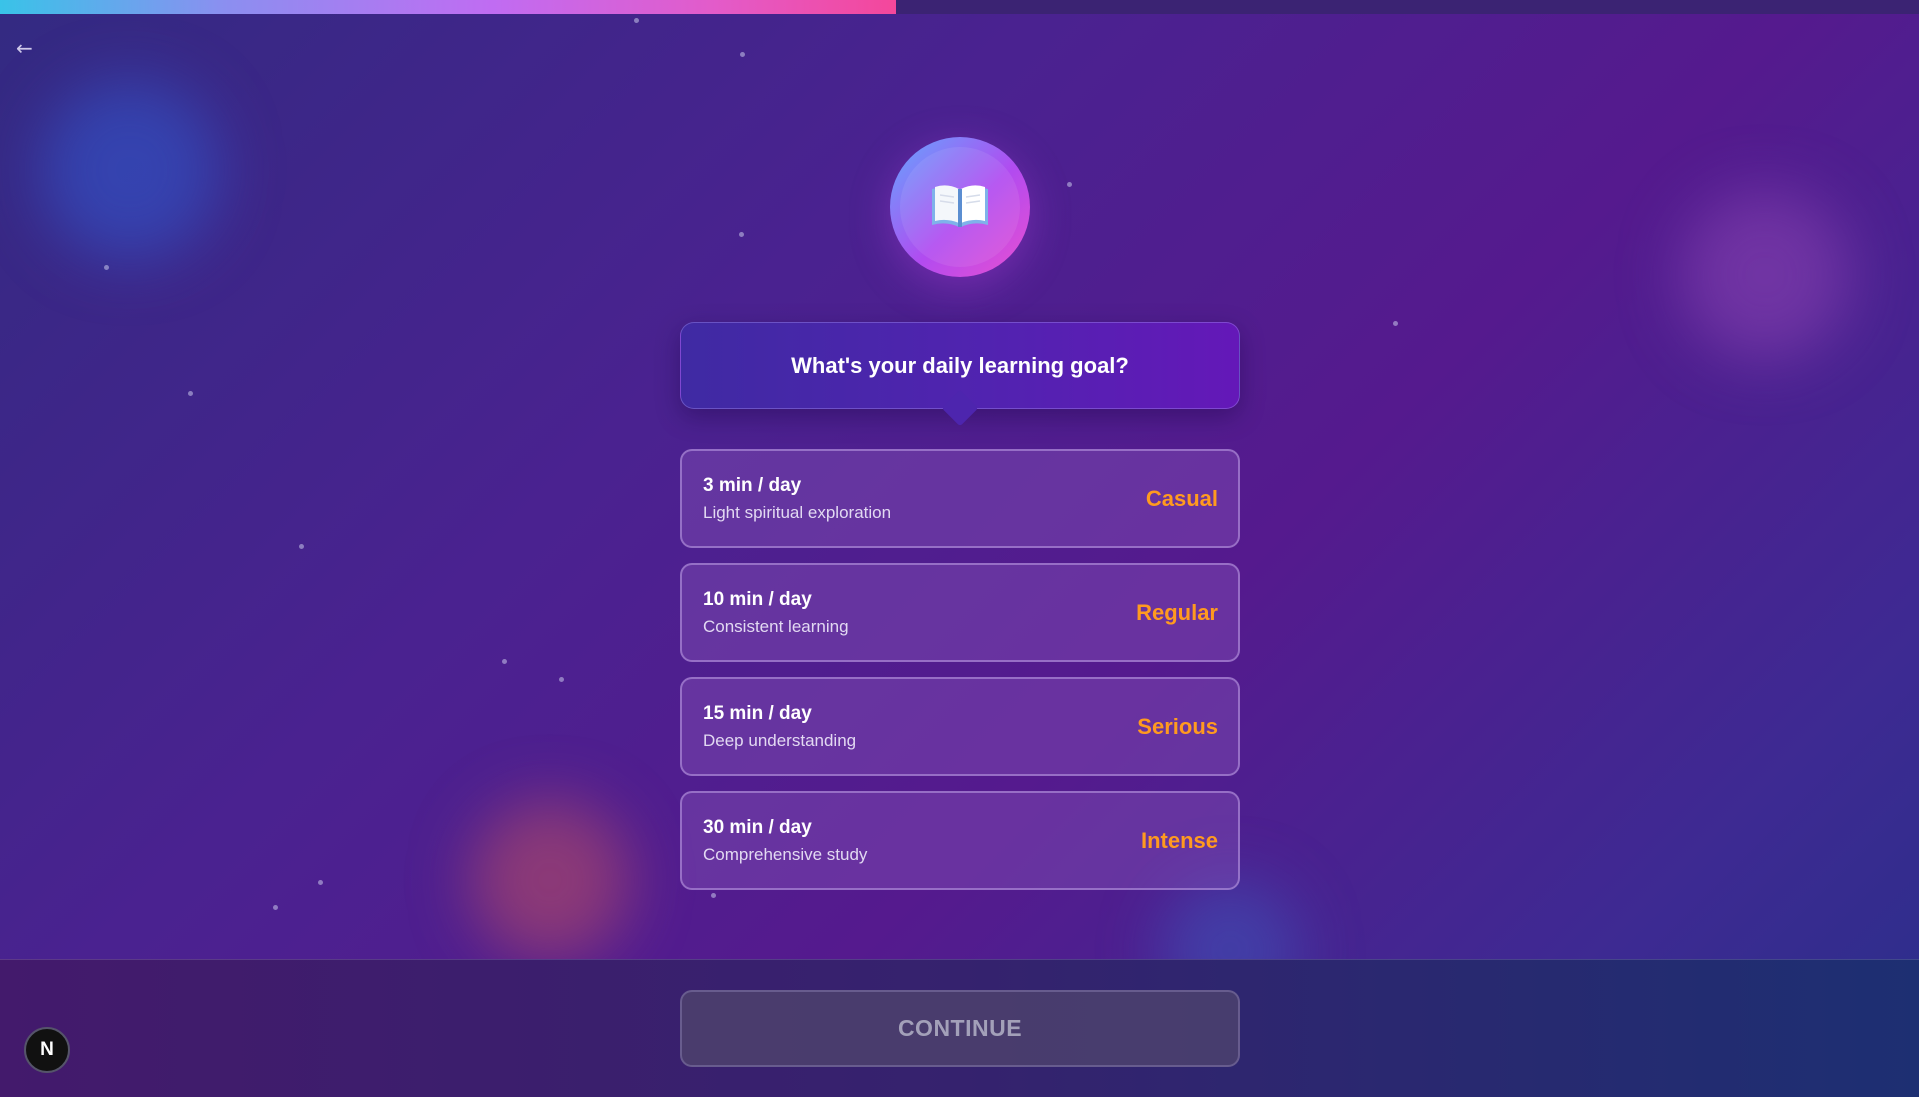 This screenshot has width=1919, height=1097. What do you see at coordinates (752, 485) in the screenshot?
I see `option-title: 3 min / day` at bounding box center [752, 485].